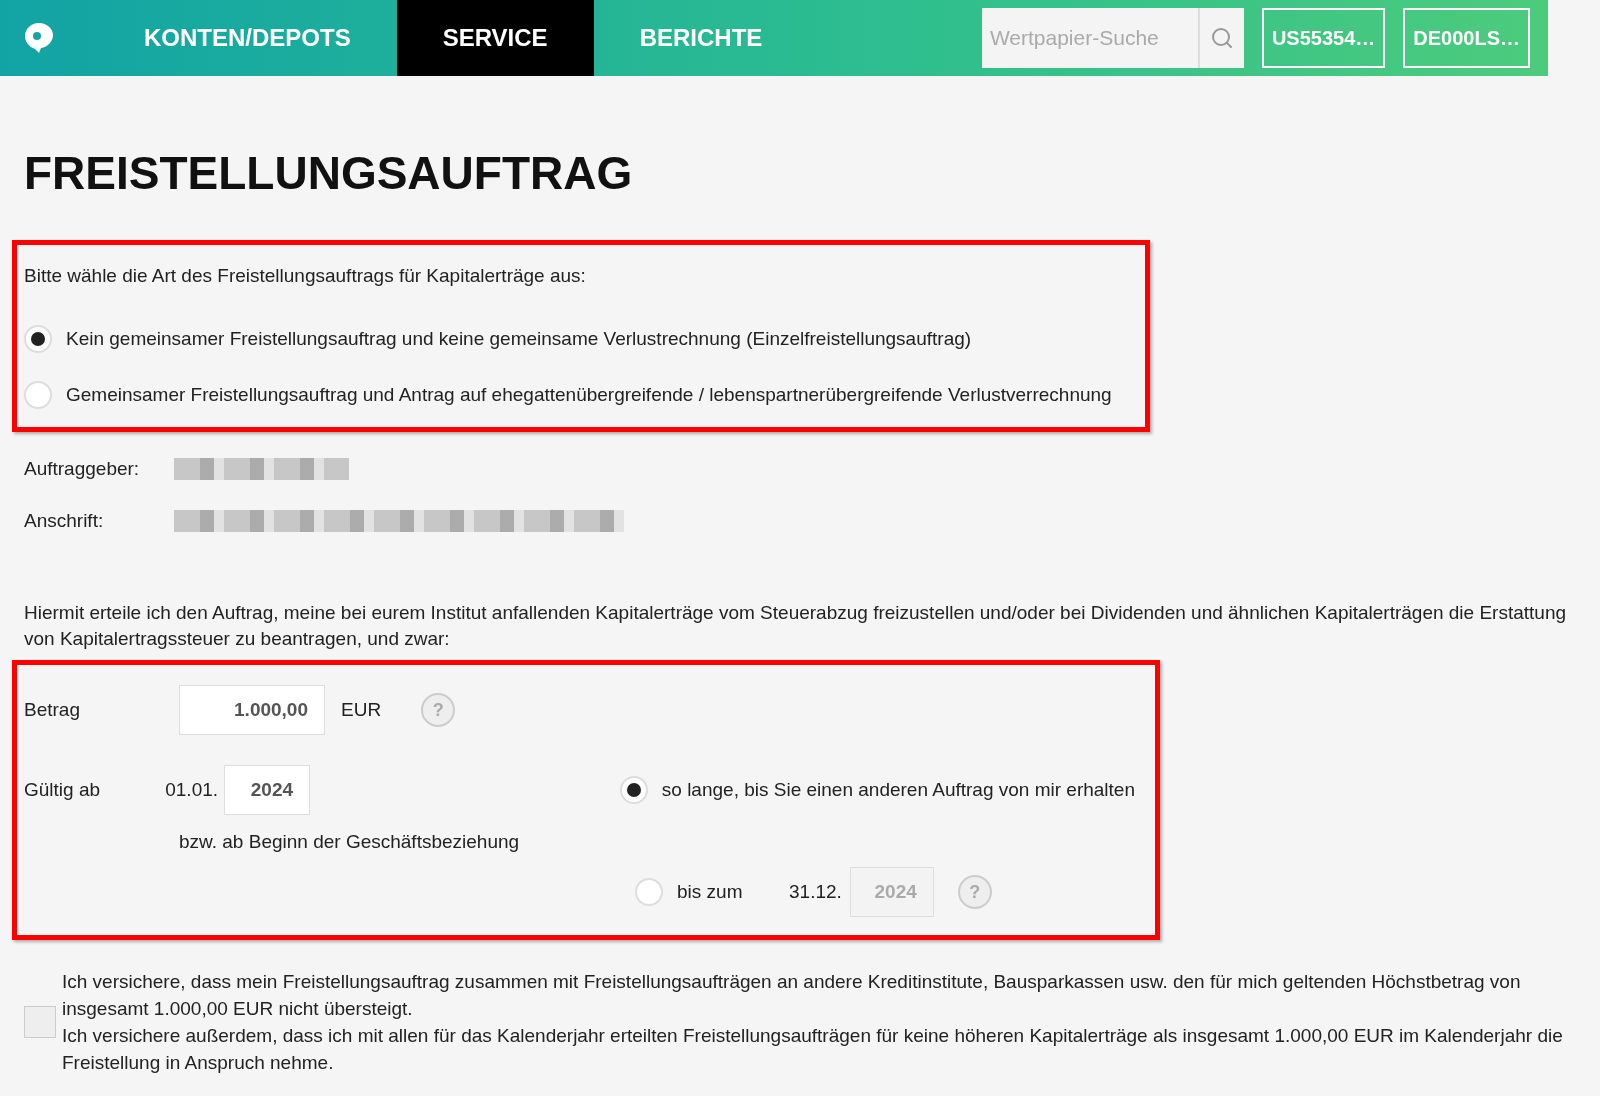 Image resolution: width=1600 pixels, height=1096 pixels. I want to click on field-label: Betrag, so click(52, 710).